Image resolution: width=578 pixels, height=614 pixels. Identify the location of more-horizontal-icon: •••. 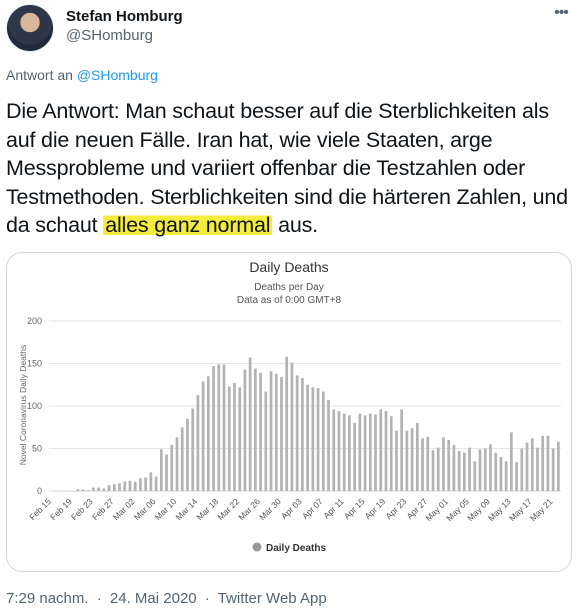
(561, 13).